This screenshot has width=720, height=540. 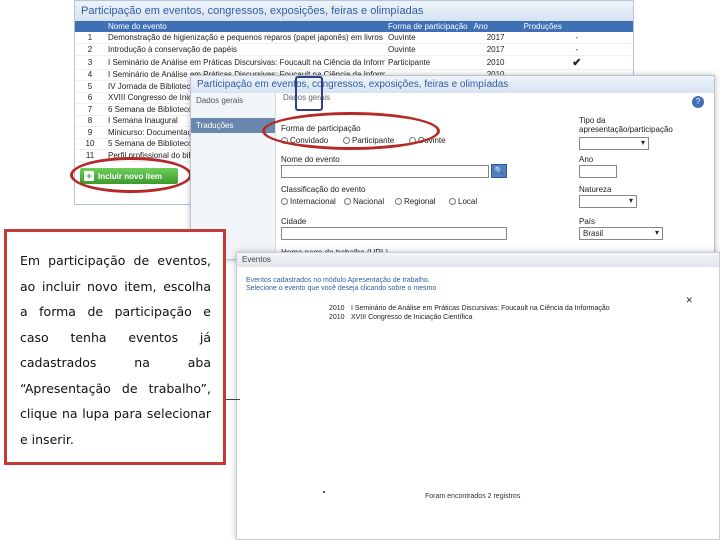 I want to click on records-found-count: Foram encontrados 2 registros, so click(x=473, y=496).